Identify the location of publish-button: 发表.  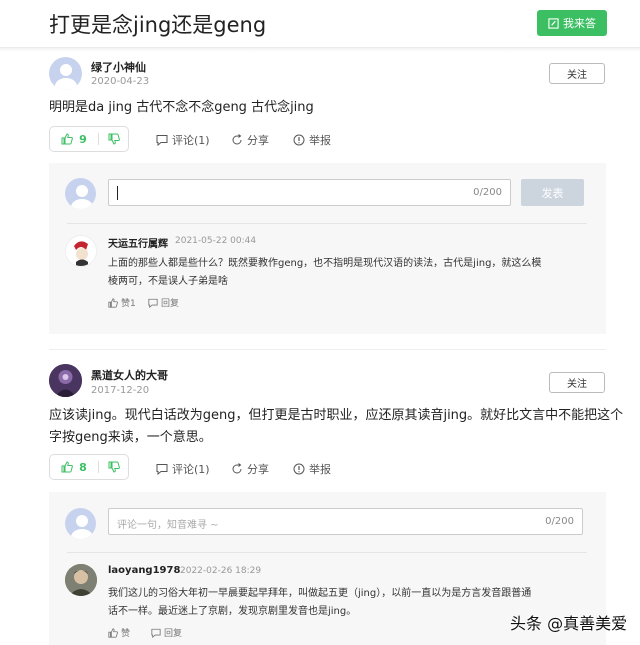
(552, 192).